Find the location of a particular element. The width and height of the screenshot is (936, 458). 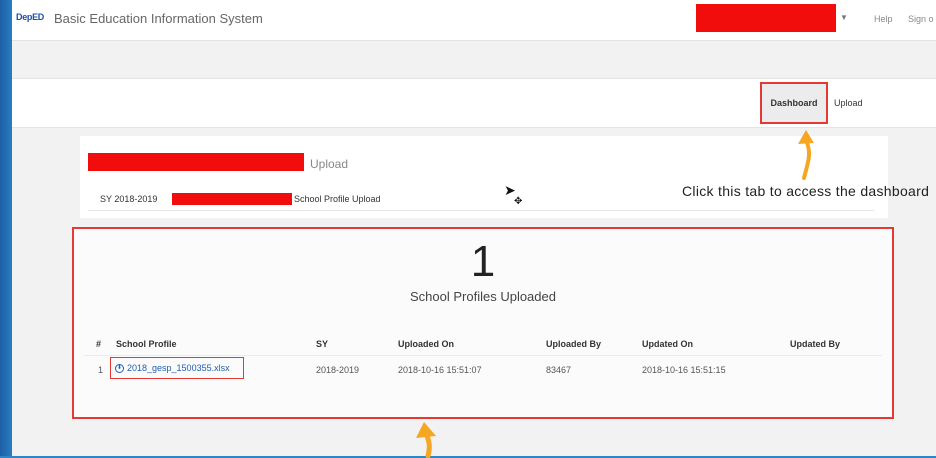

redacted-school-id is located at coordinates (232, 199).